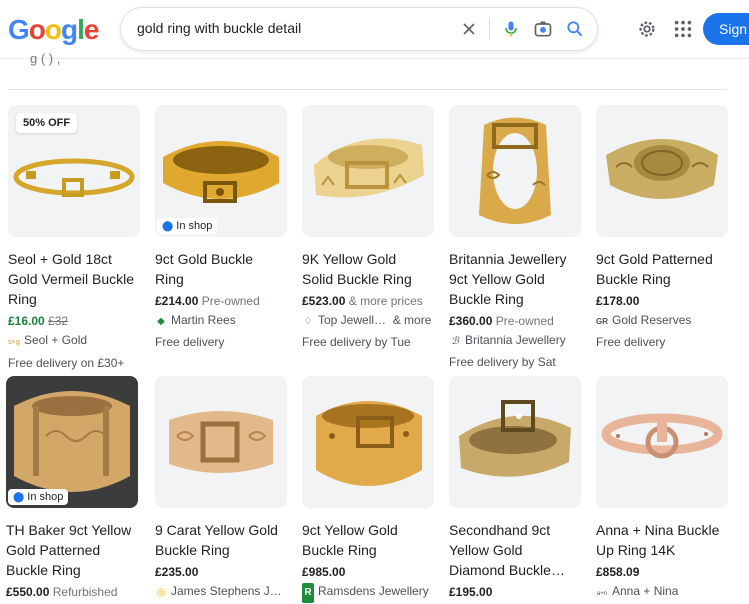  Describe the element at coordinates (356, 342) in the screenshot. I see `delivery-text: Free delivery by Tue` at that location.